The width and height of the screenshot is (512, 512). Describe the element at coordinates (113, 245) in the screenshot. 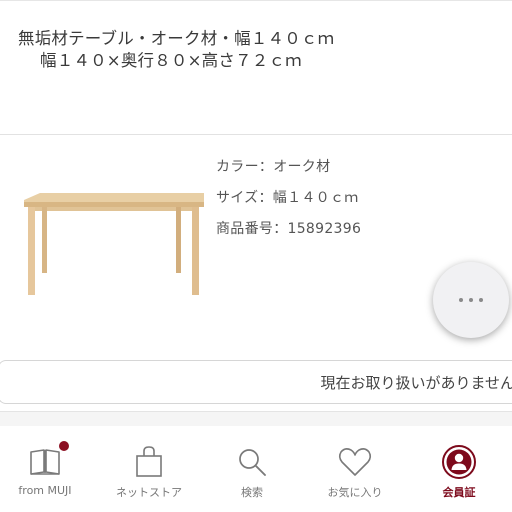

I see `product-image` at that location.